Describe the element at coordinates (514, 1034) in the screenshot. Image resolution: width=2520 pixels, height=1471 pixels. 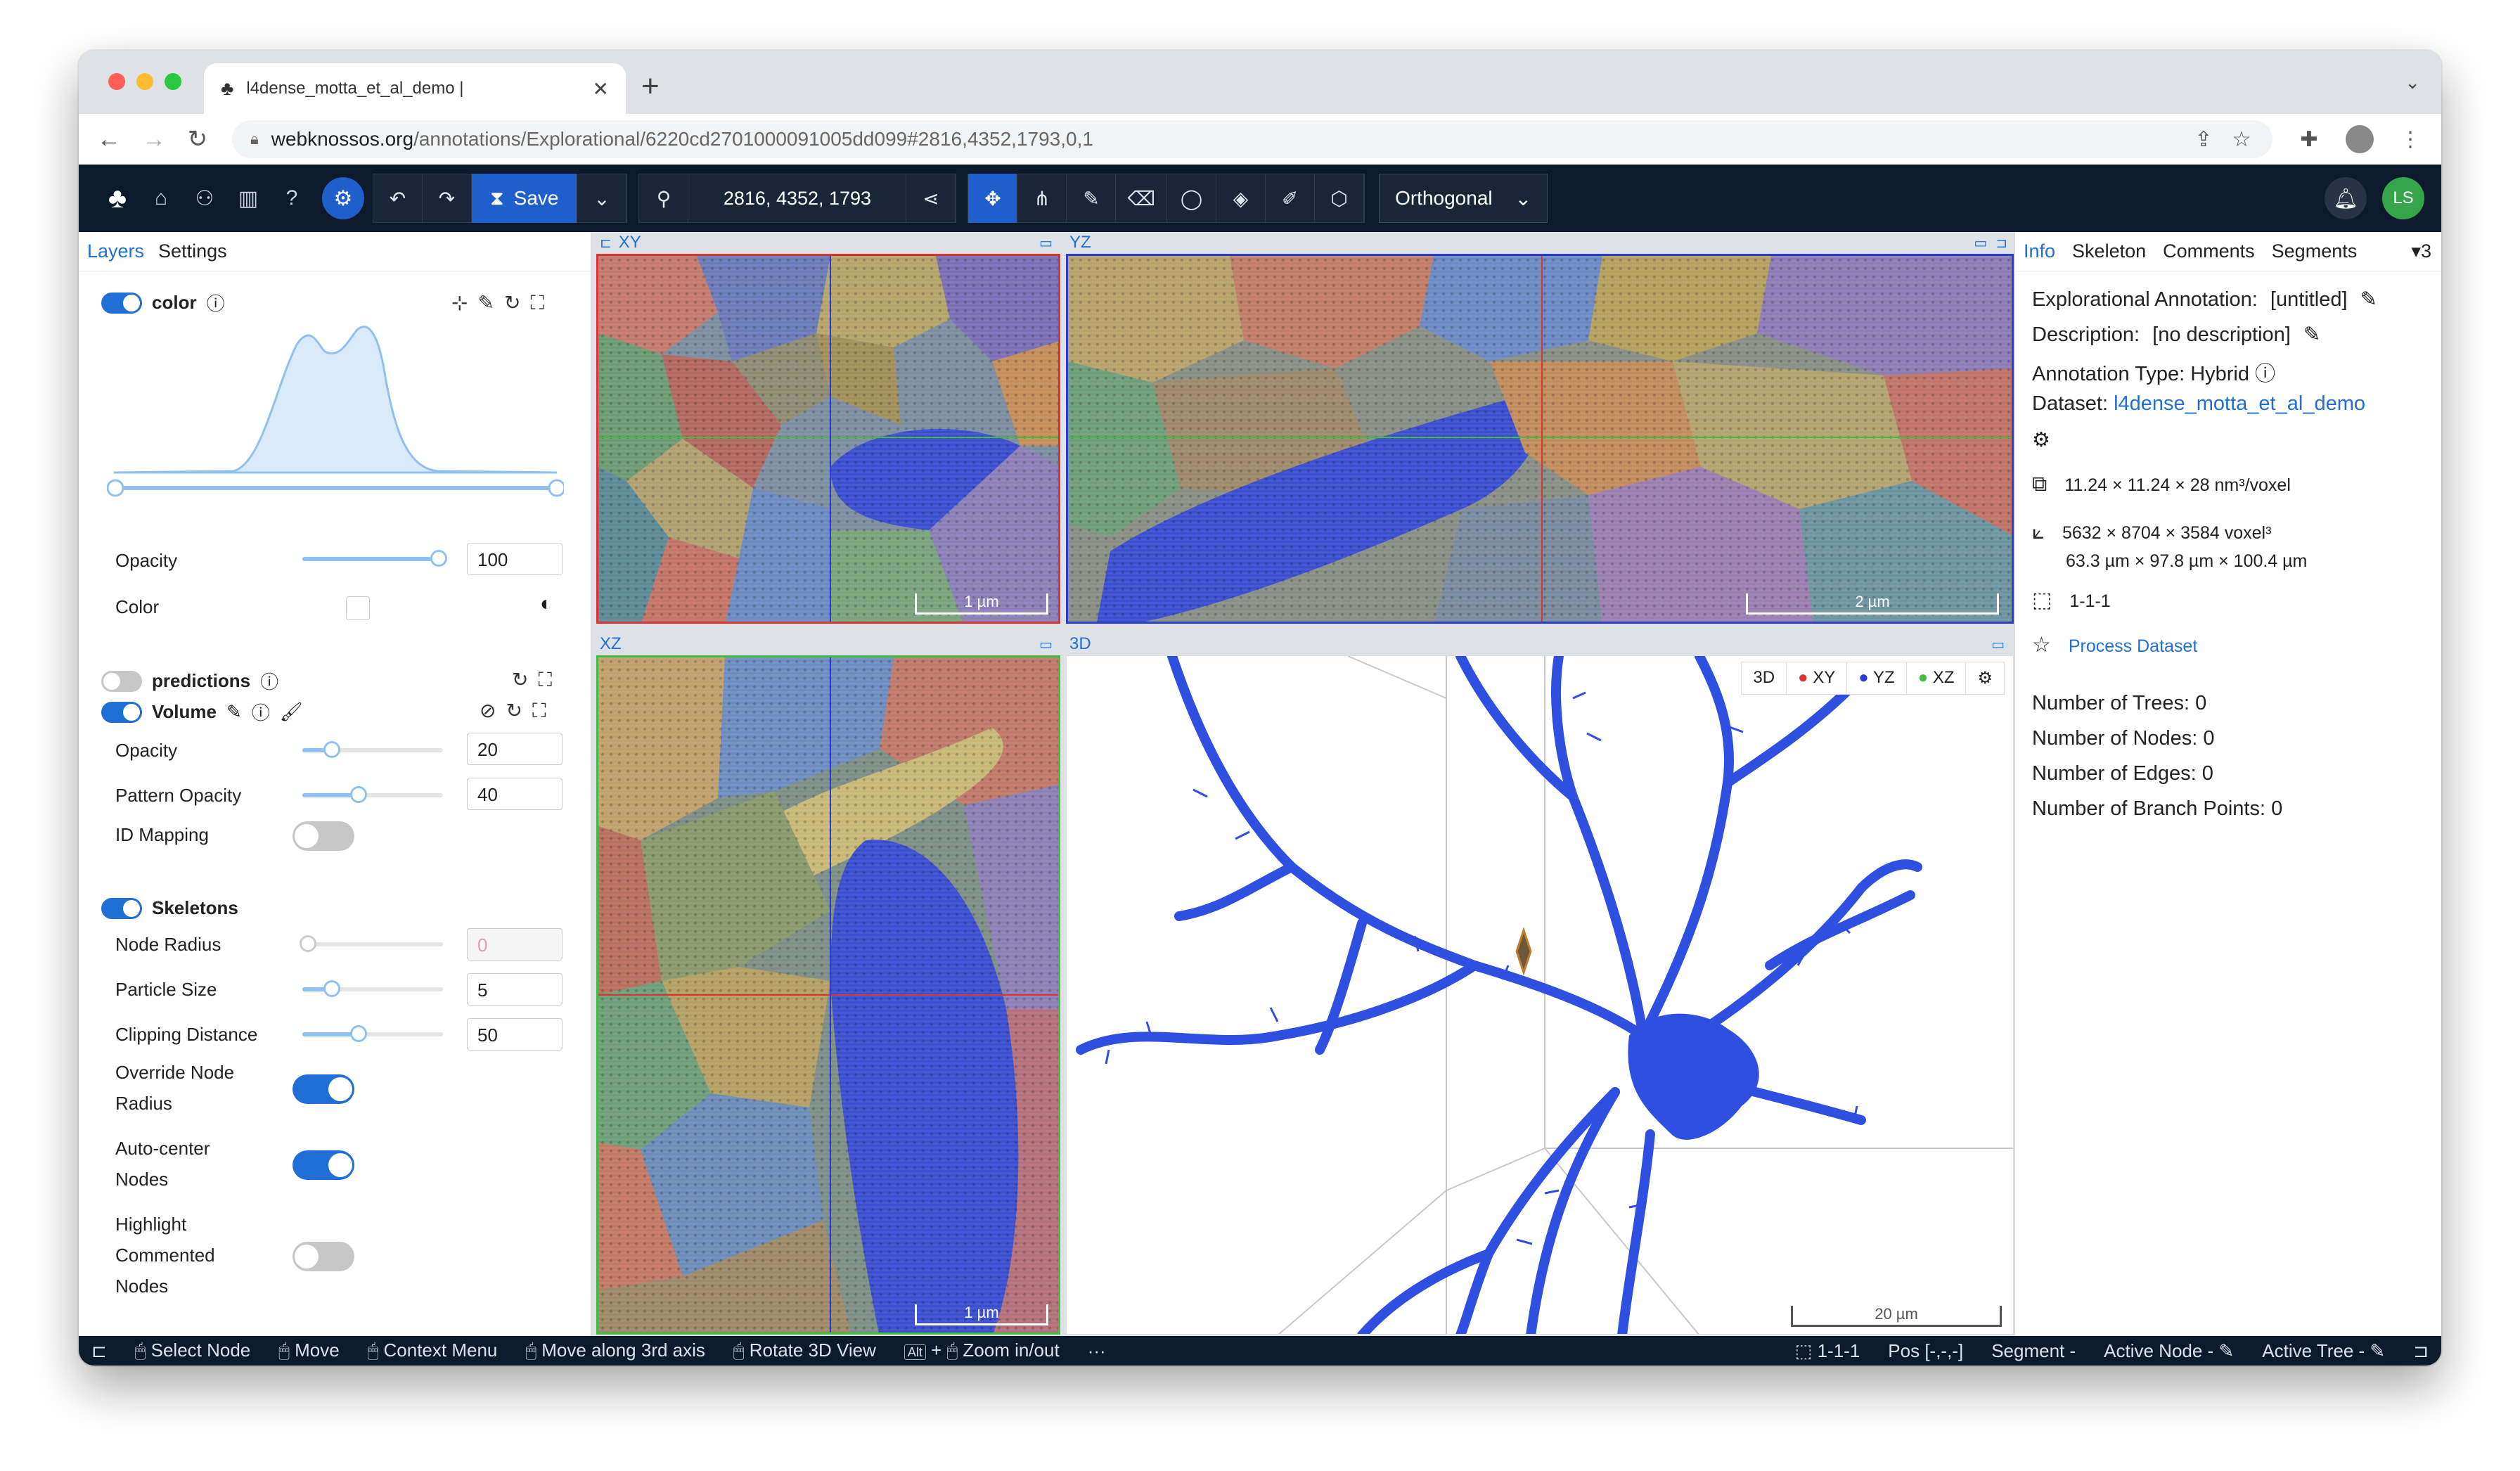
I see `clipping-distance-input: 50` at that location.